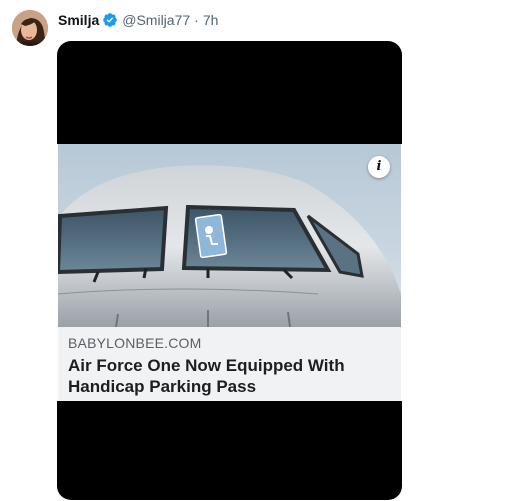  What do you see at coordinates (110, 20) in the screenshot?
I see `verified-badge-icon` at bounding box center [110, 20].